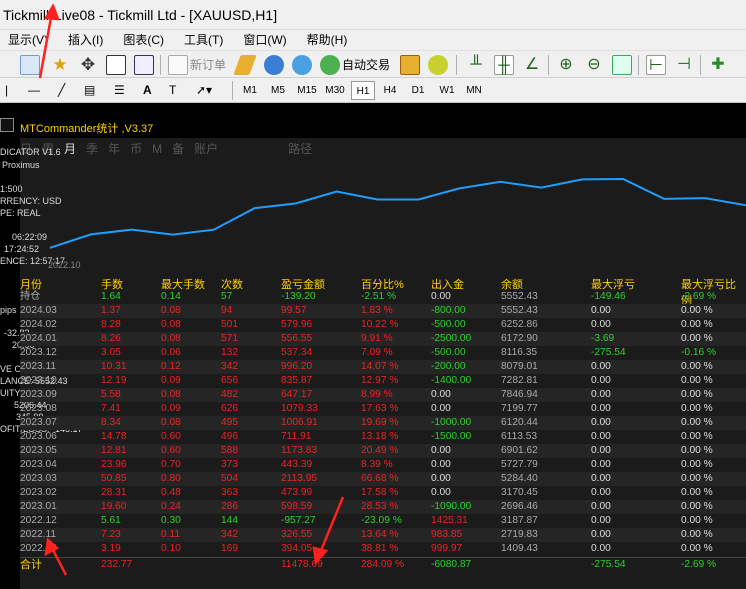 This screenshot has height=589, width=746. I want to click on arrow-profit-head, so click(320, 555).